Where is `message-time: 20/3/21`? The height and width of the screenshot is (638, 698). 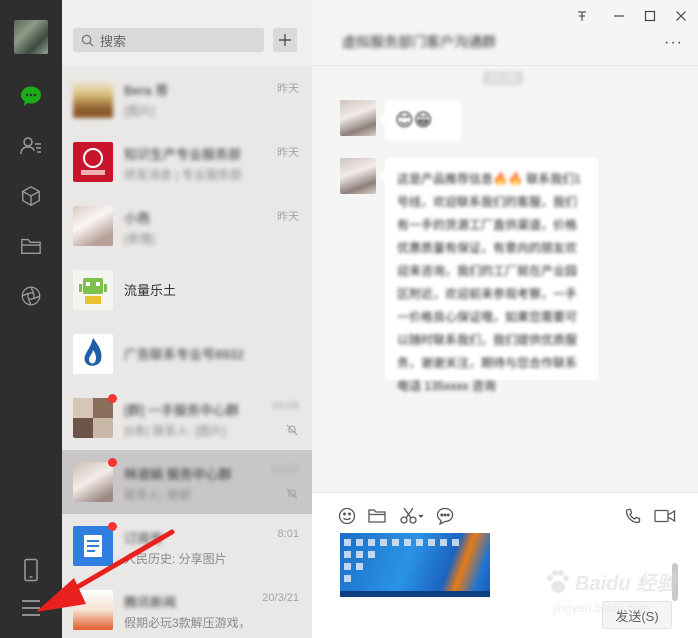
message-time: 20/3/21 is located at coordinates (280, 598).